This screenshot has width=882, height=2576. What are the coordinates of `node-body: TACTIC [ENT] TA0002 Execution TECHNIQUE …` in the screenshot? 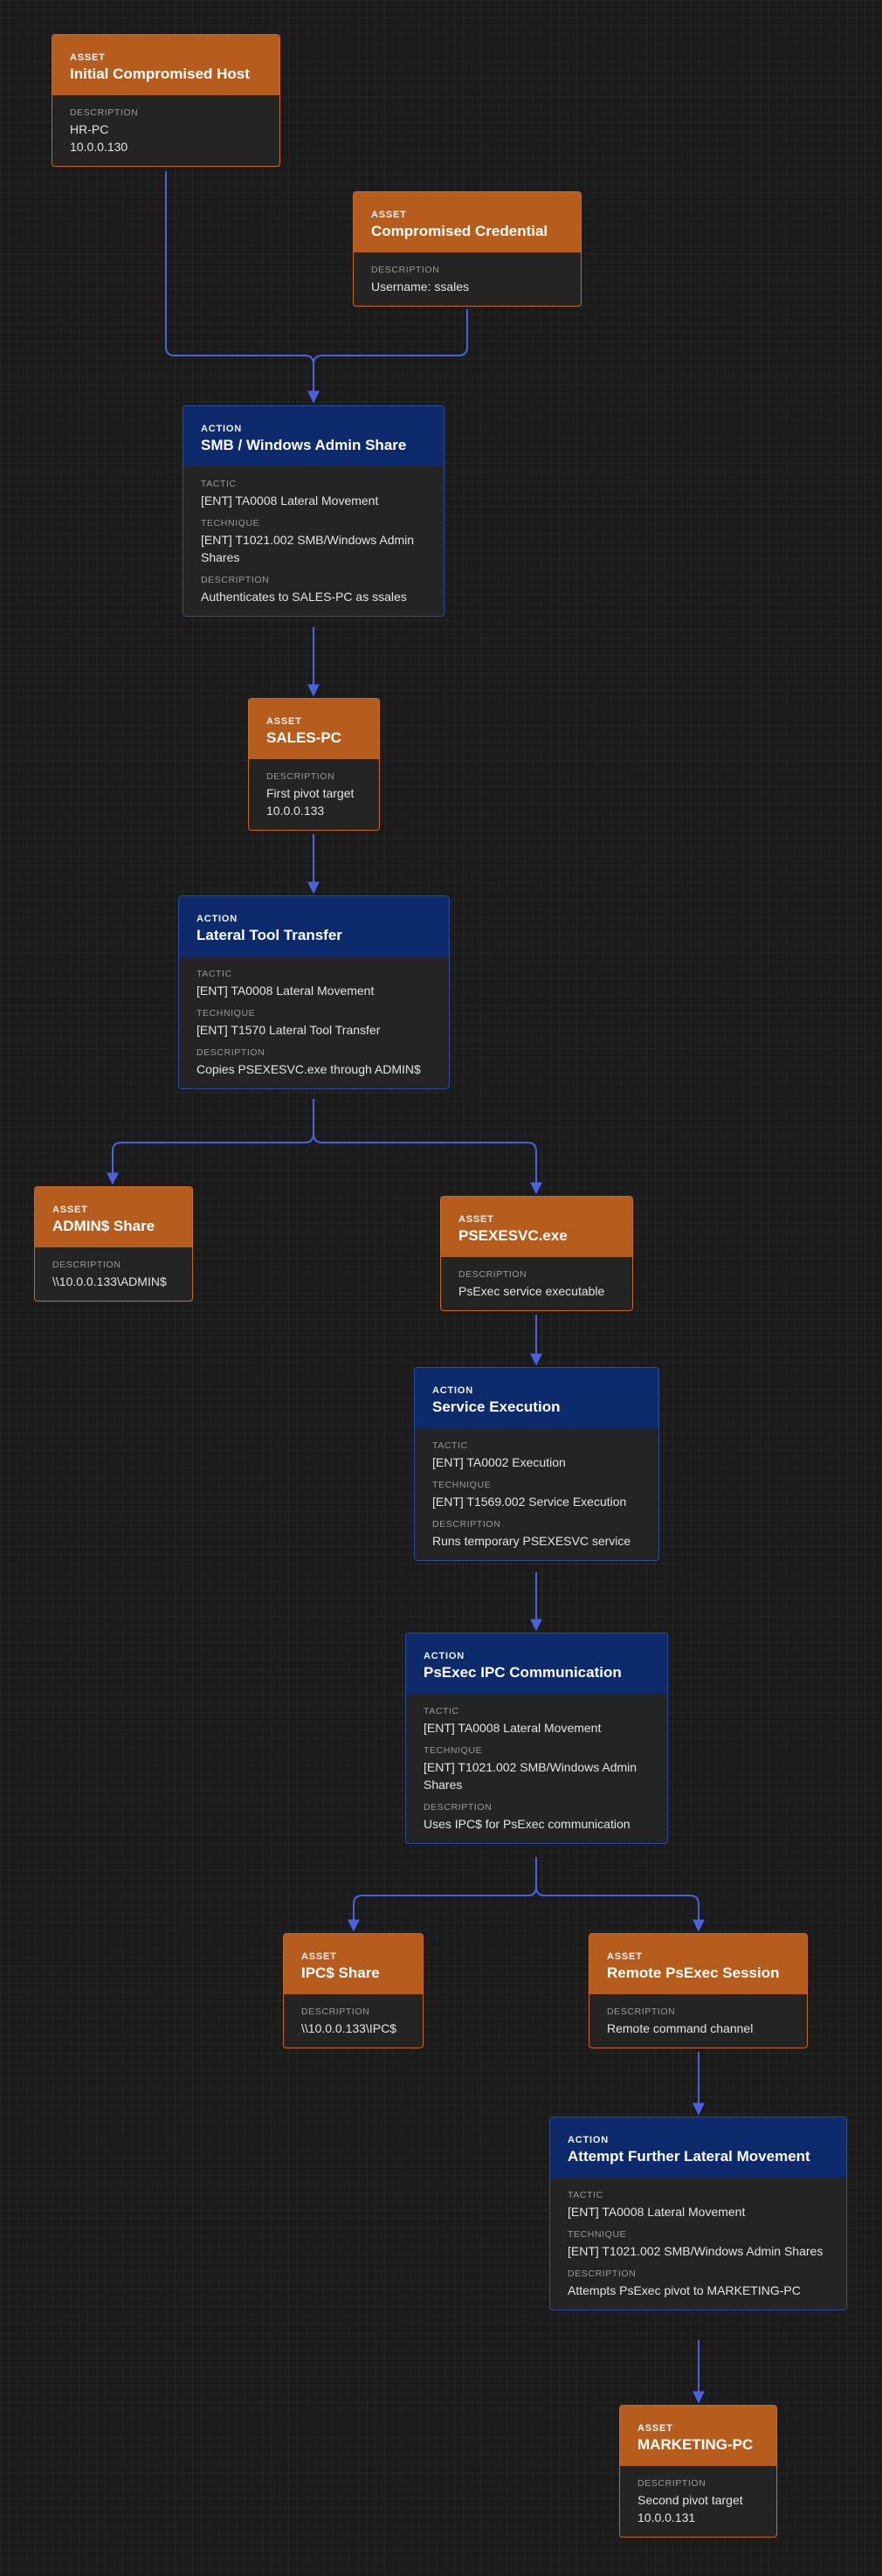 It's located at (536, 1494).